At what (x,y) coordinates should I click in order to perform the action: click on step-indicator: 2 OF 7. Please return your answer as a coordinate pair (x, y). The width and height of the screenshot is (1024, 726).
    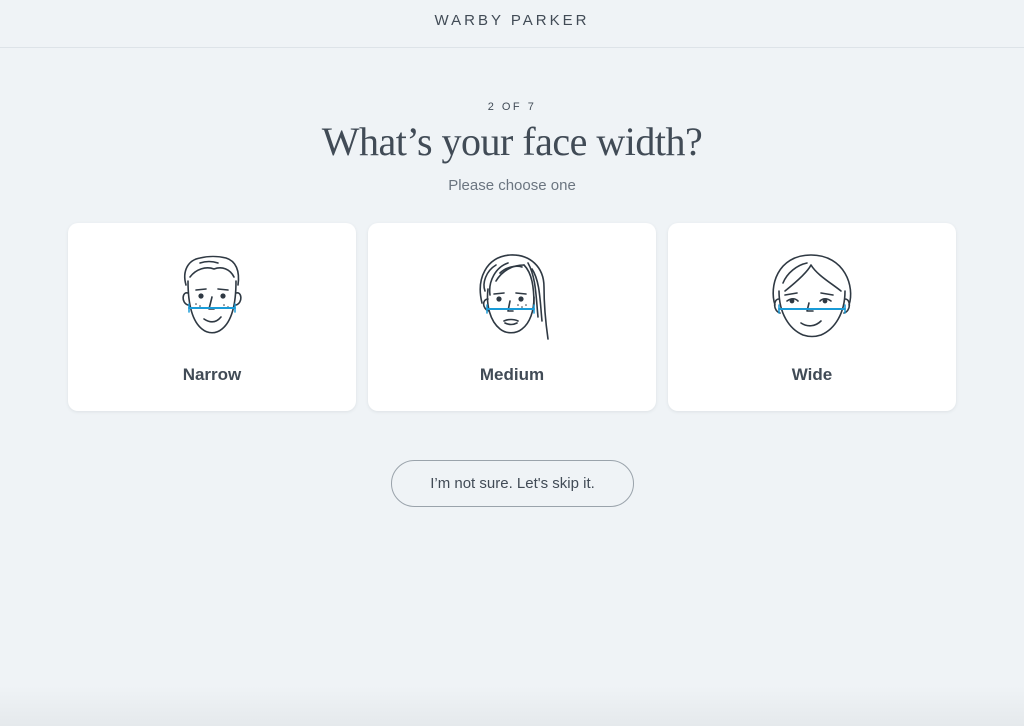
    Looking at the image, I should click on (512, 107).